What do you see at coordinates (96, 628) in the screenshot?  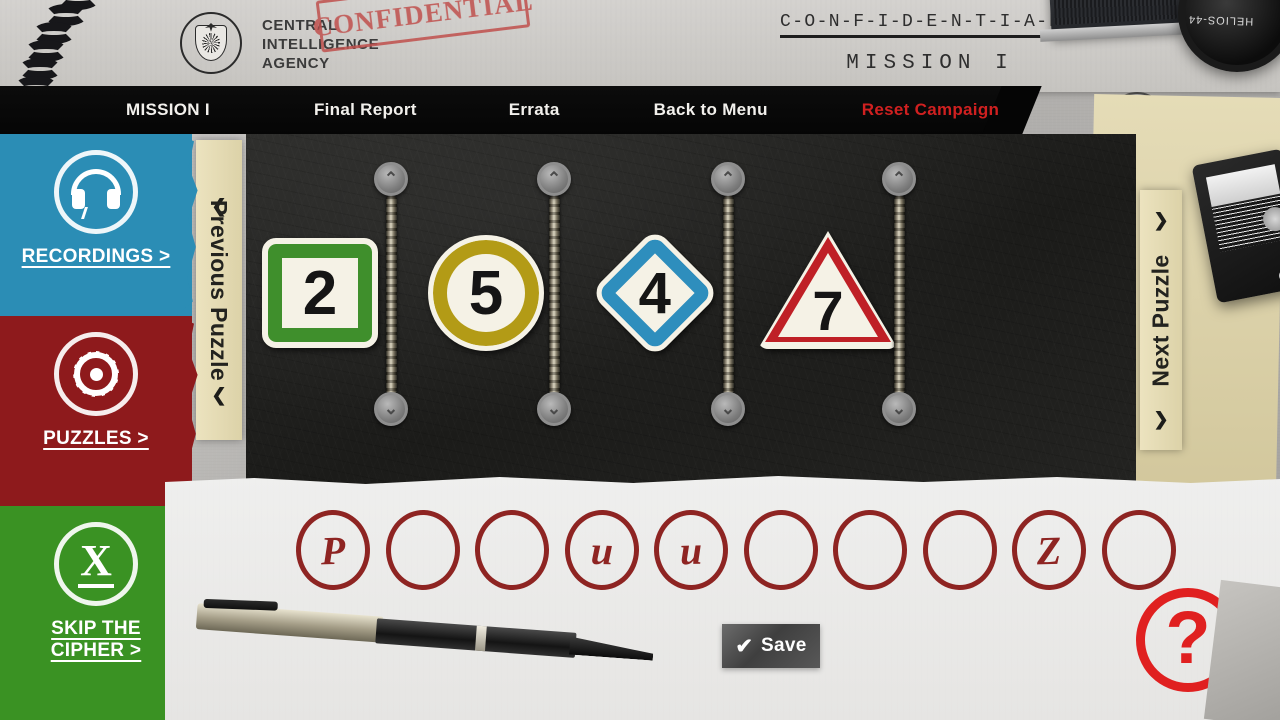 I see `skip-label-line-1: SKIP THE` at bounding box center [96, 628].